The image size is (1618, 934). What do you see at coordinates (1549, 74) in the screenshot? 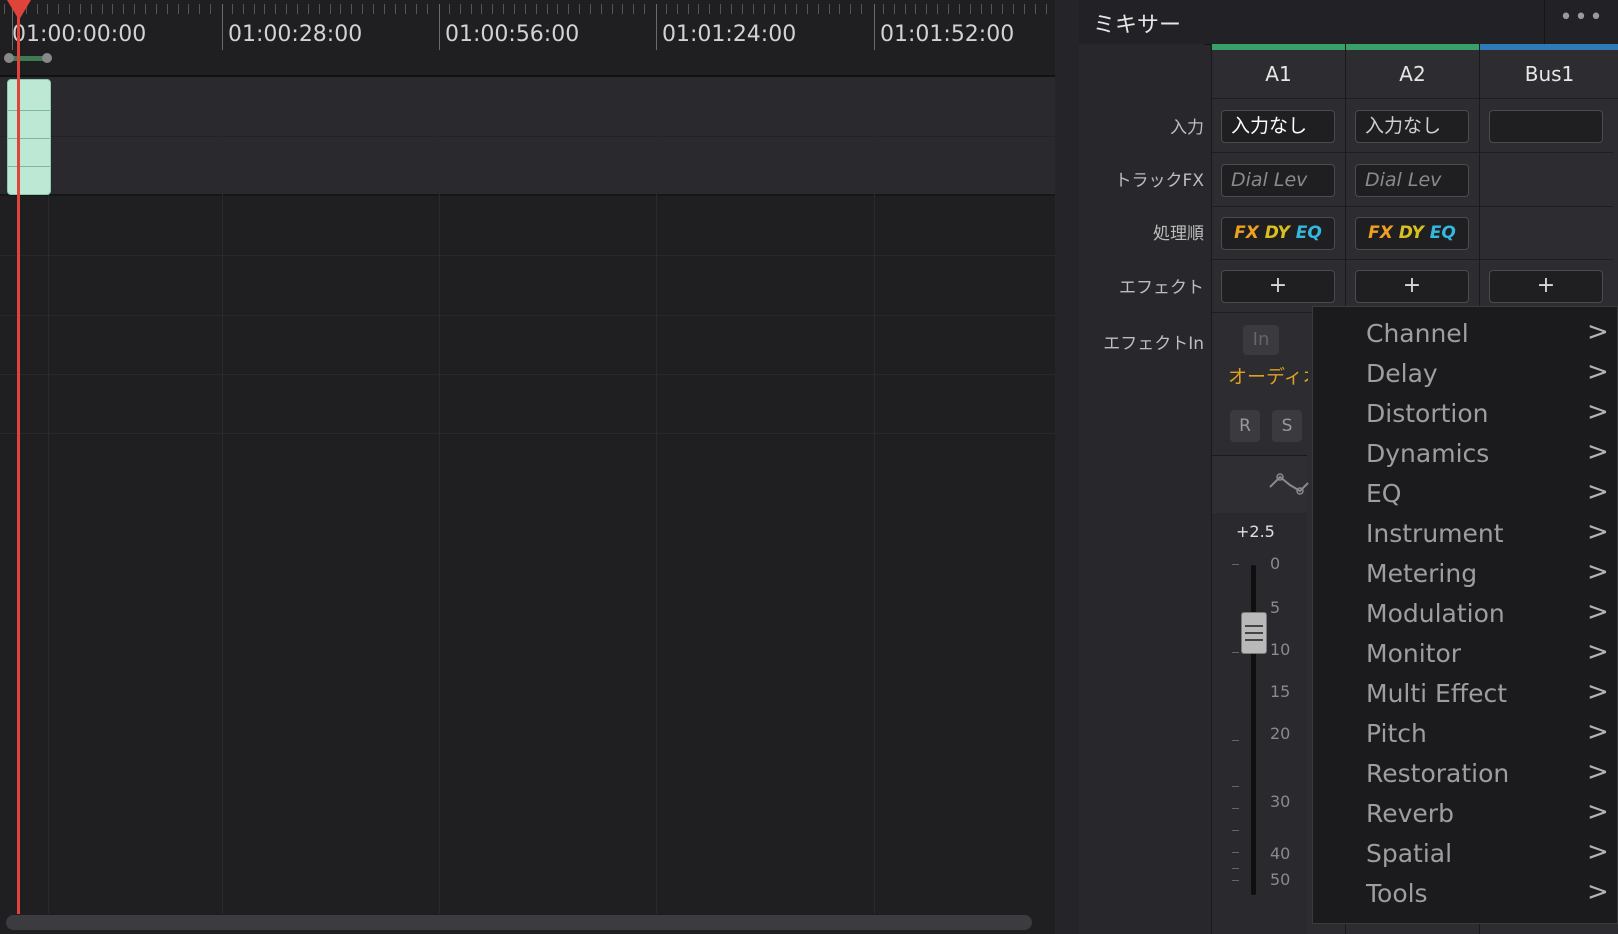
I see `strip-name: Bus1` at bounding box center [1549, 74].